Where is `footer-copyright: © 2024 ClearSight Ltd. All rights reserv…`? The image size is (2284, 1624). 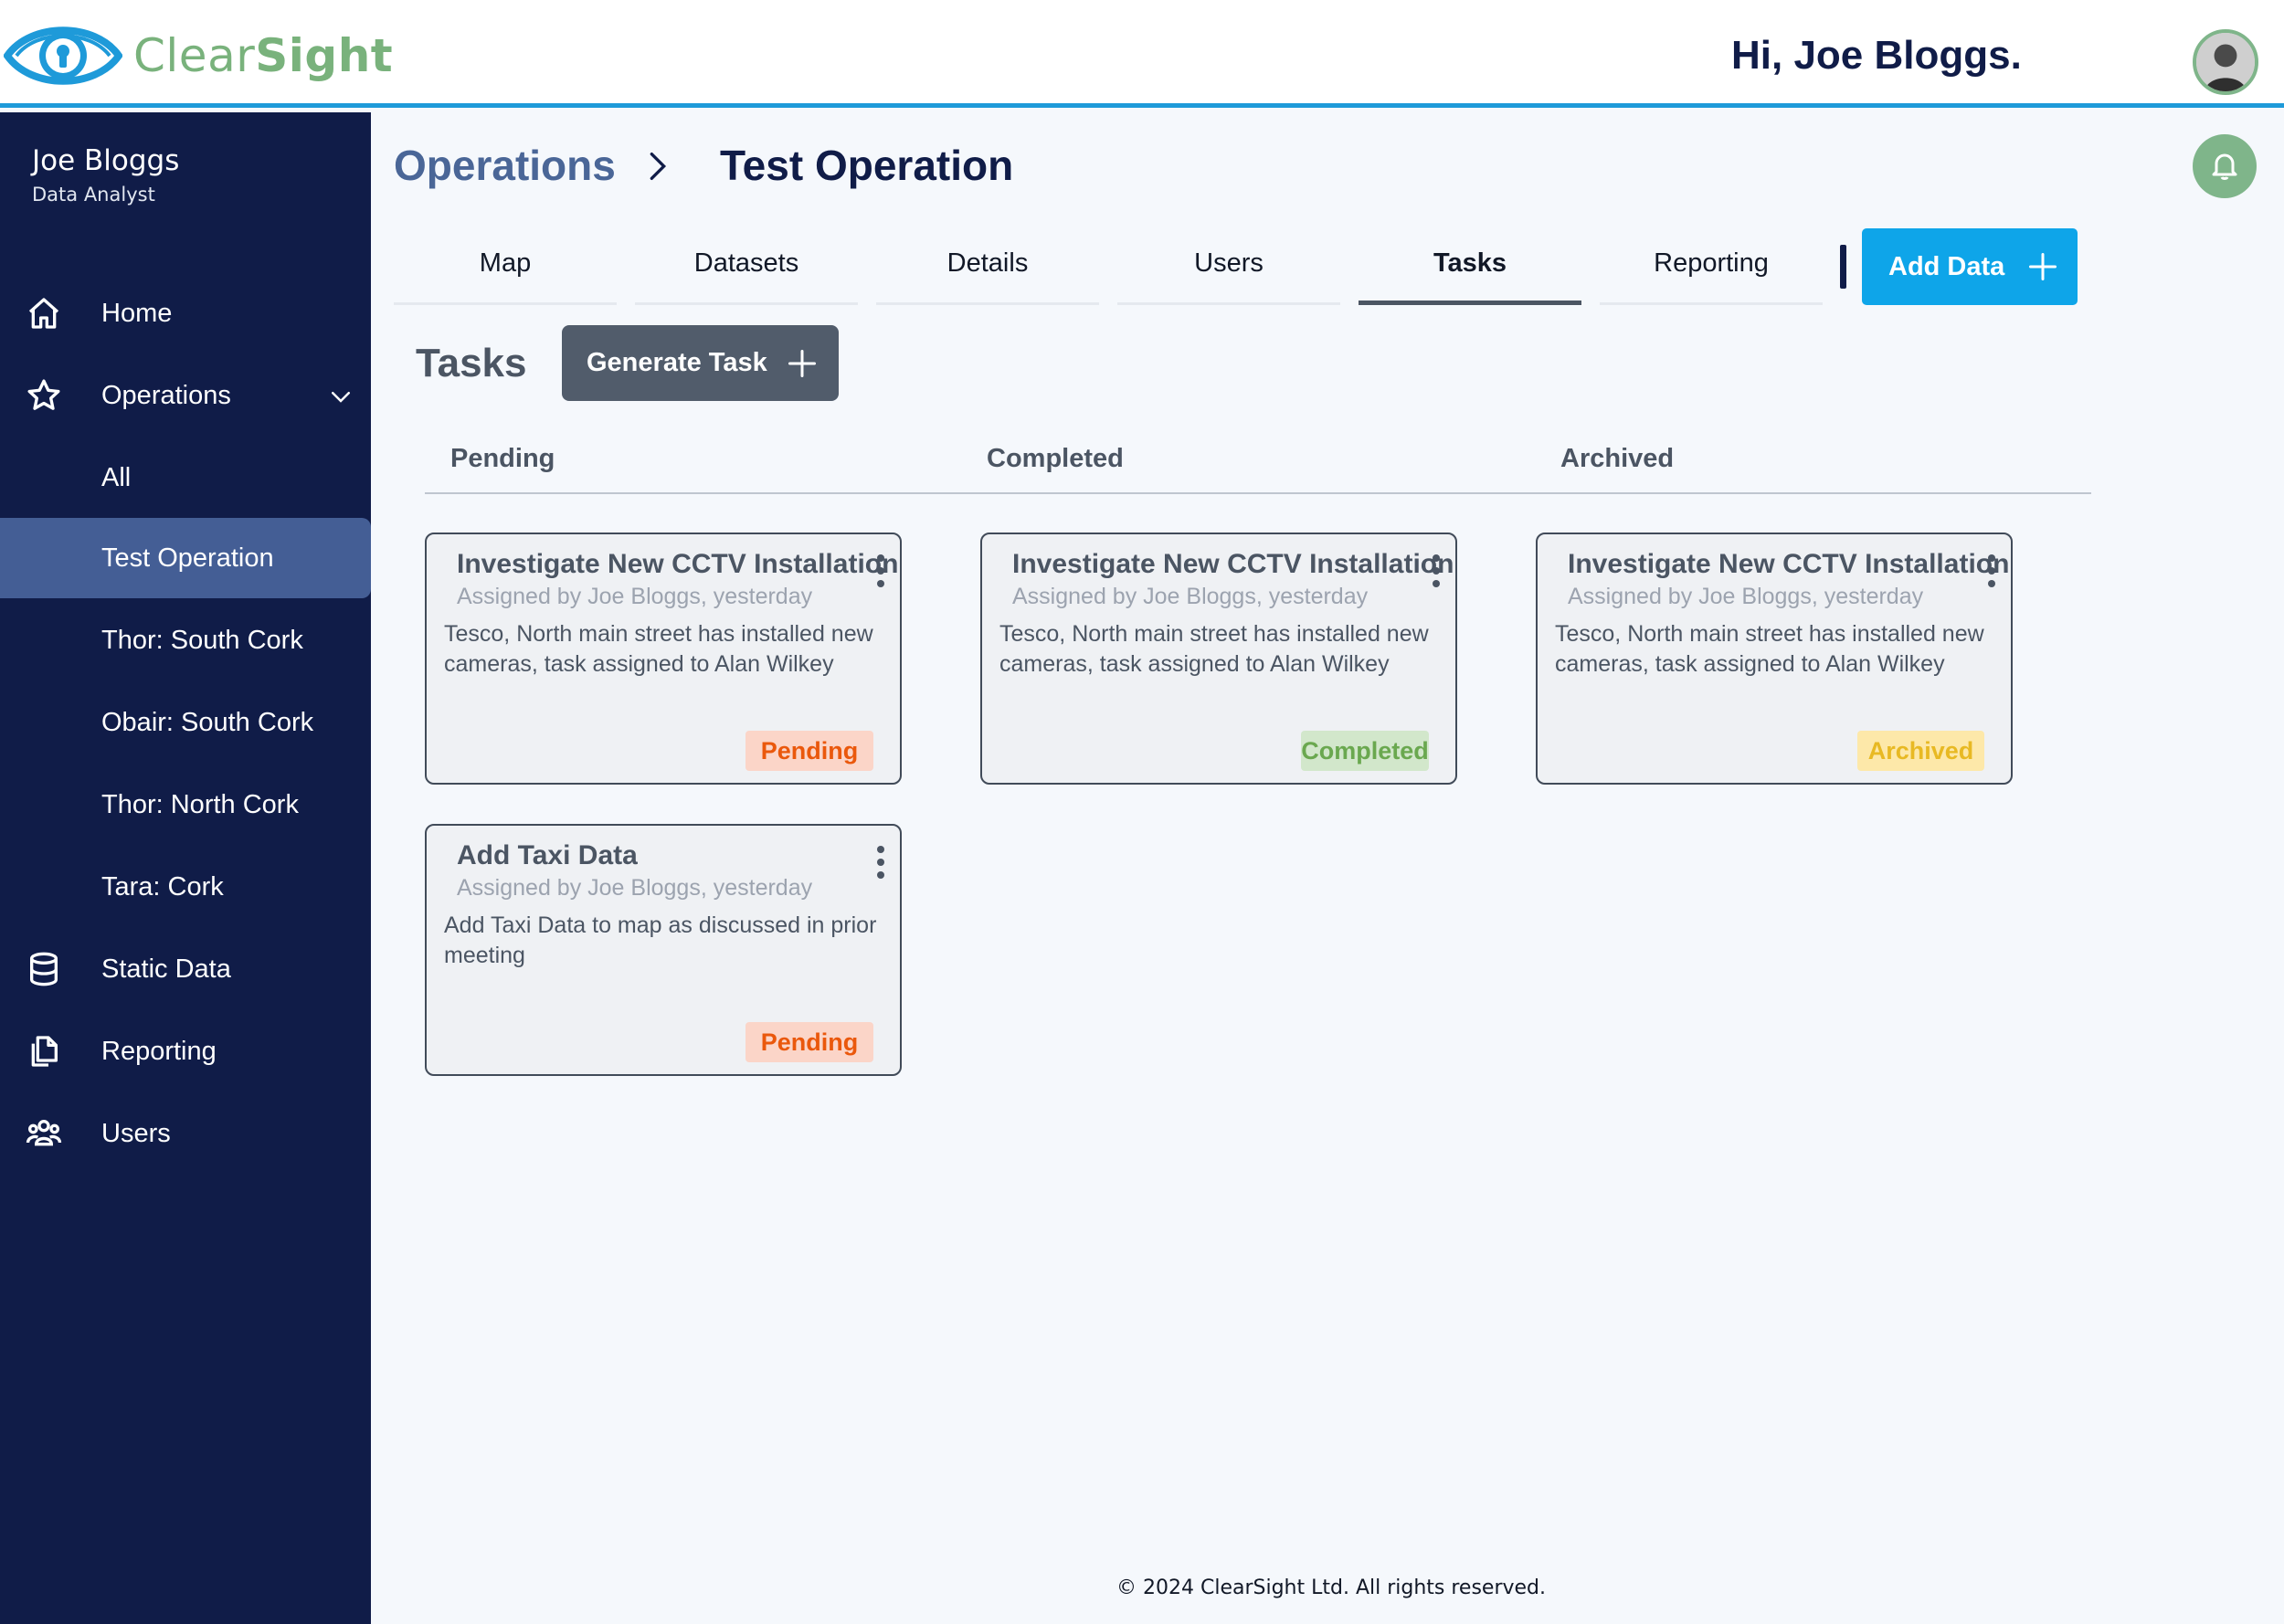 footer-copyright: © 2024 ClearSight Ltd. All rights reserv… is located at coordinates (1331, 1588).